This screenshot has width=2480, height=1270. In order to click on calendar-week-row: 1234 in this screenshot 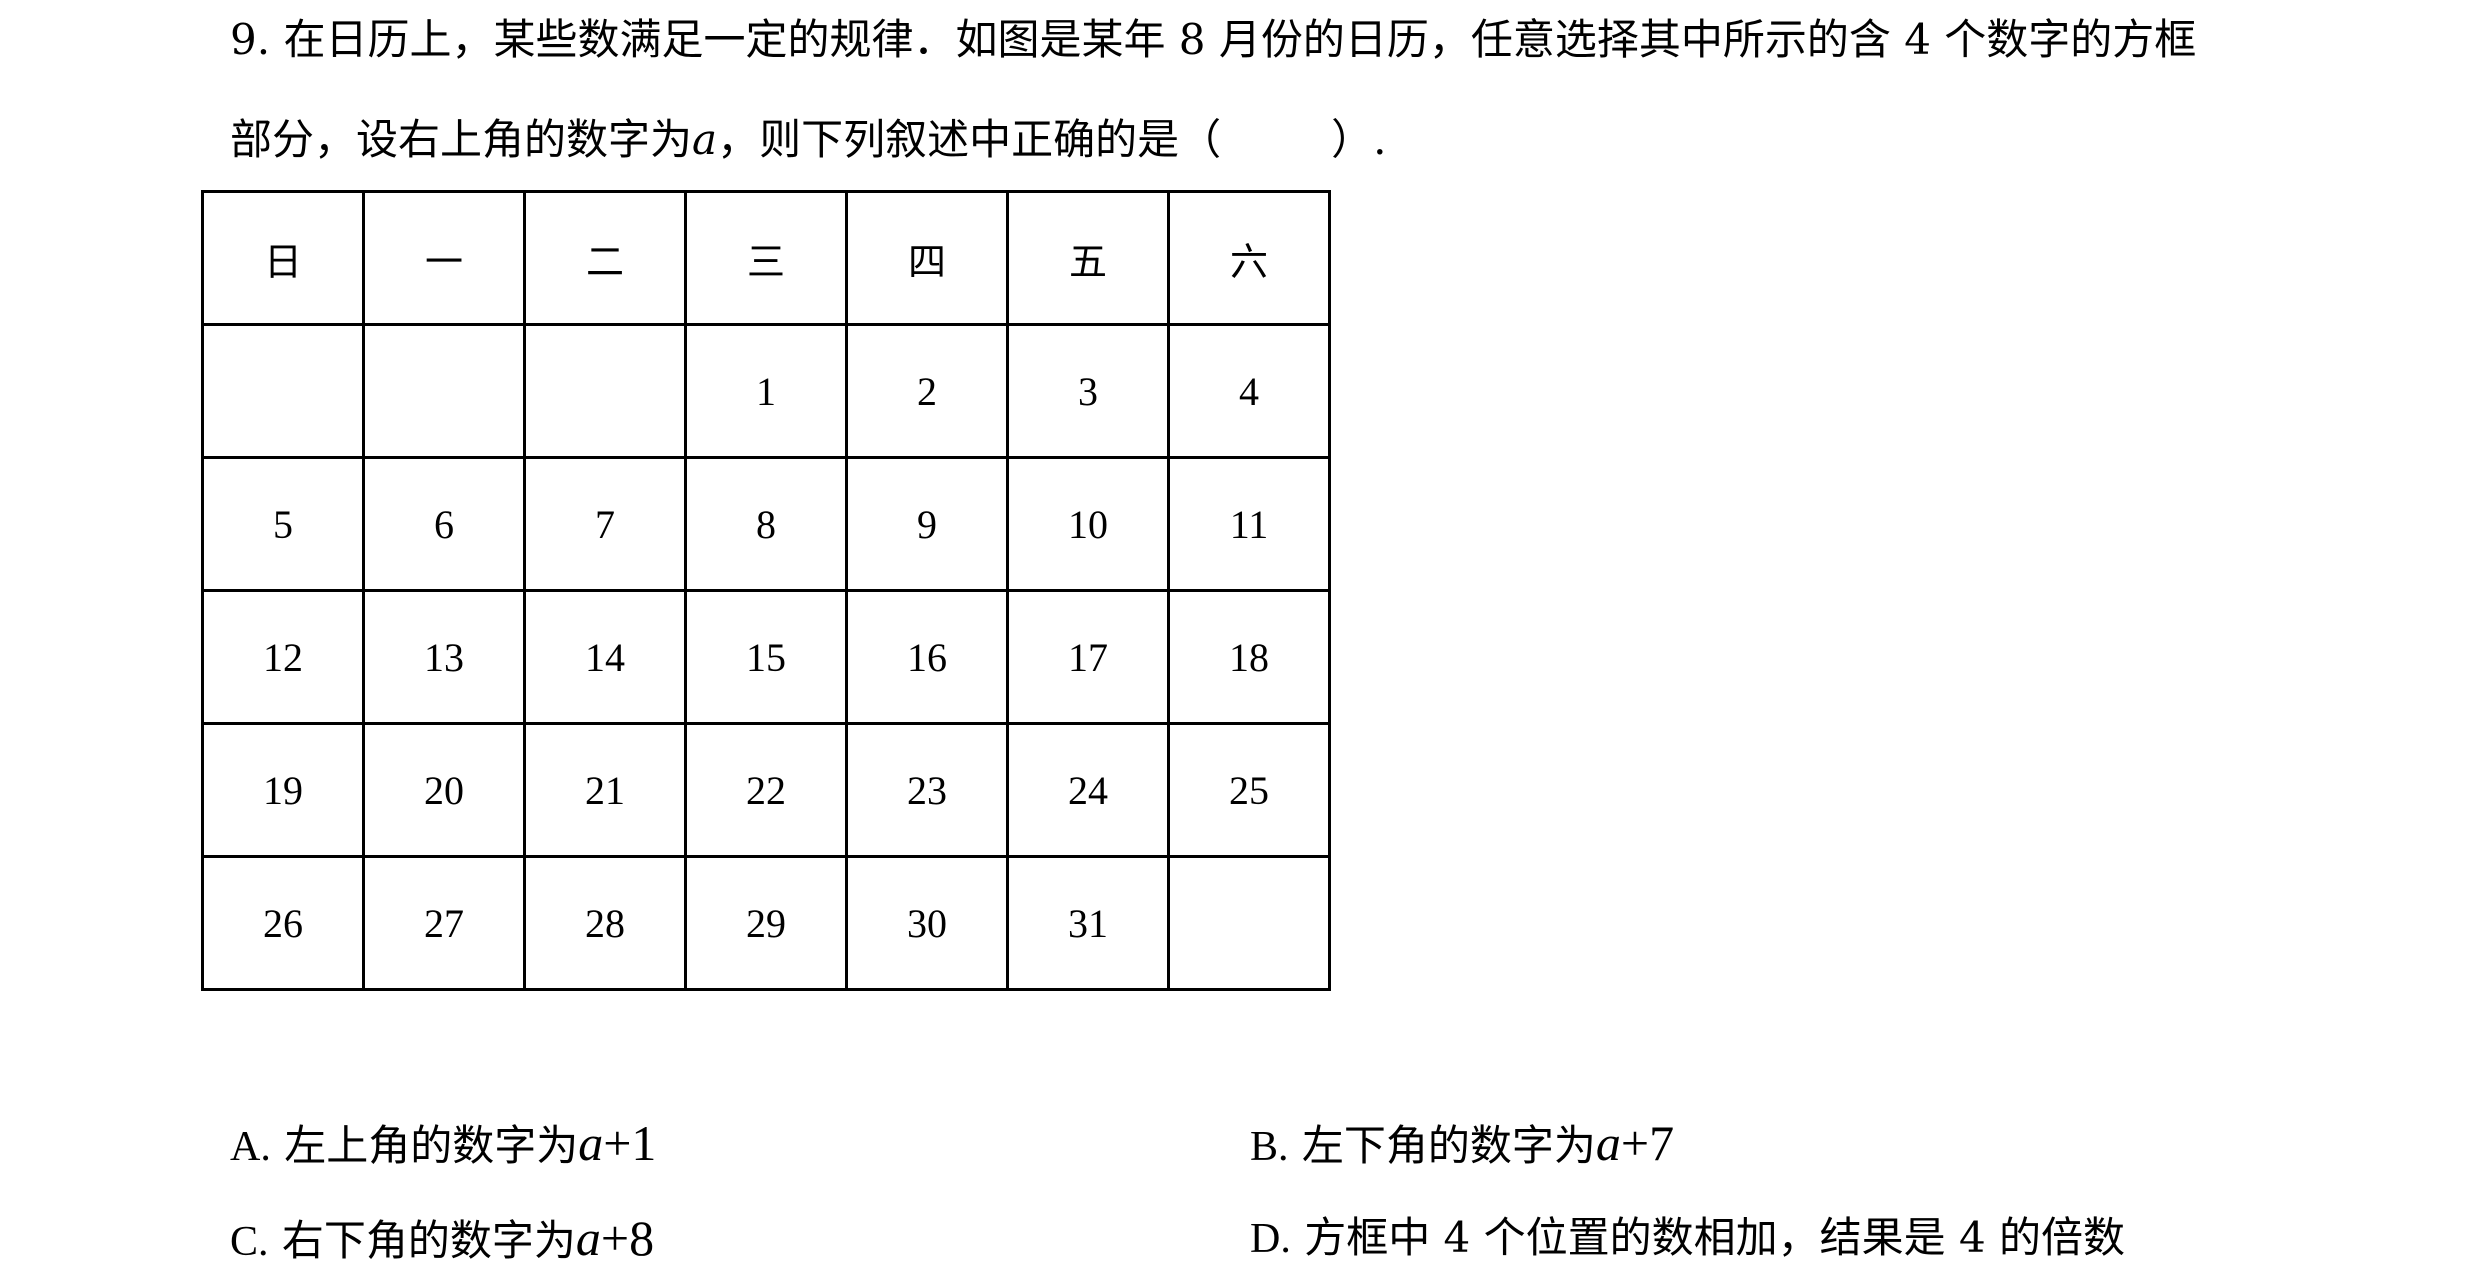, I will do `click(766, 391)`.